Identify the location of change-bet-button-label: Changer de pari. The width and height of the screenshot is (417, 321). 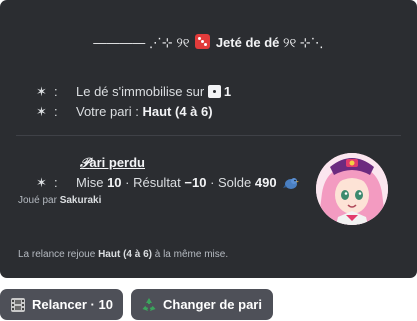
(212, 304).